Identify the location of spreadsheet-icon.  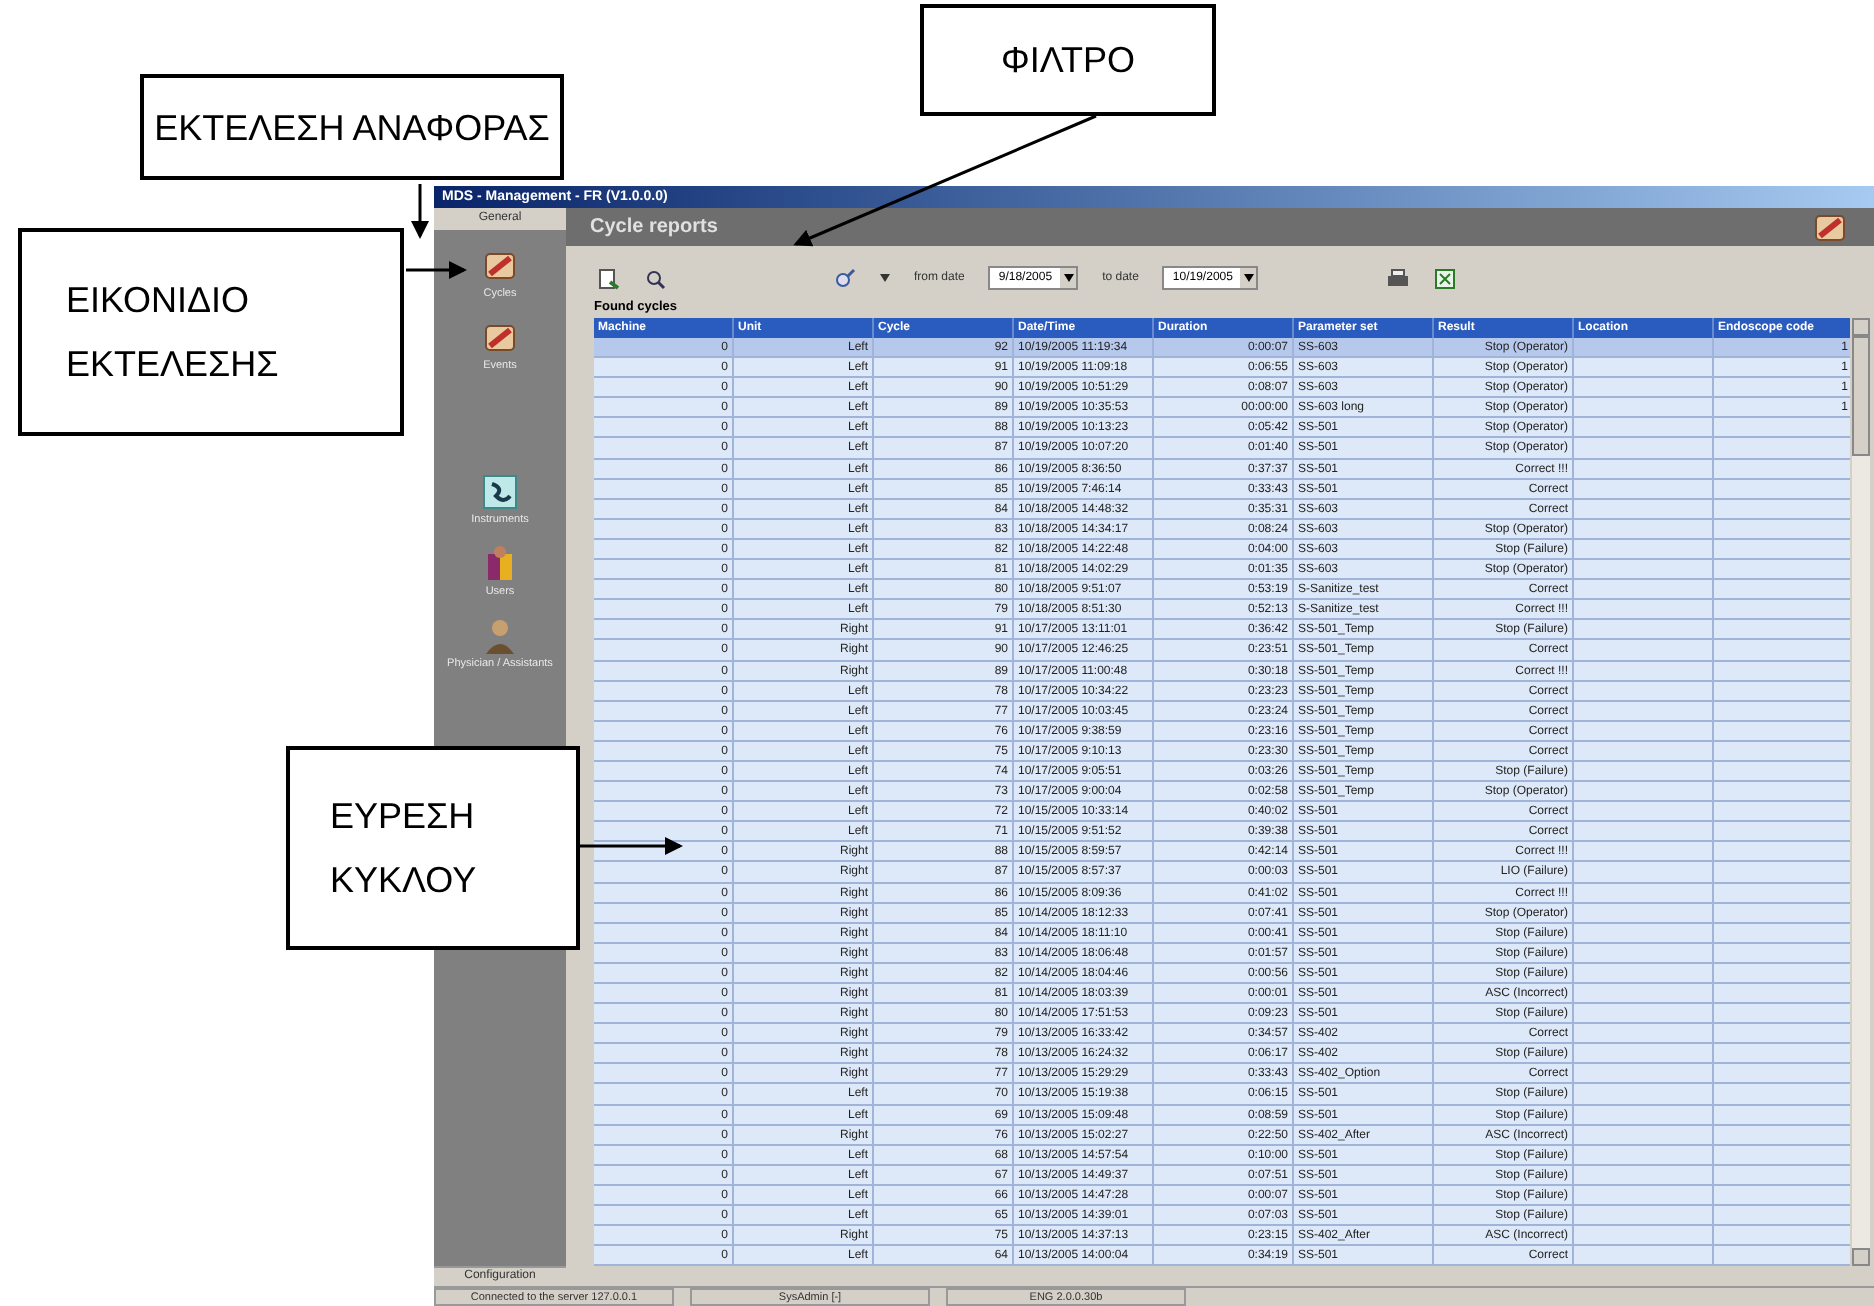
(1445, 278).